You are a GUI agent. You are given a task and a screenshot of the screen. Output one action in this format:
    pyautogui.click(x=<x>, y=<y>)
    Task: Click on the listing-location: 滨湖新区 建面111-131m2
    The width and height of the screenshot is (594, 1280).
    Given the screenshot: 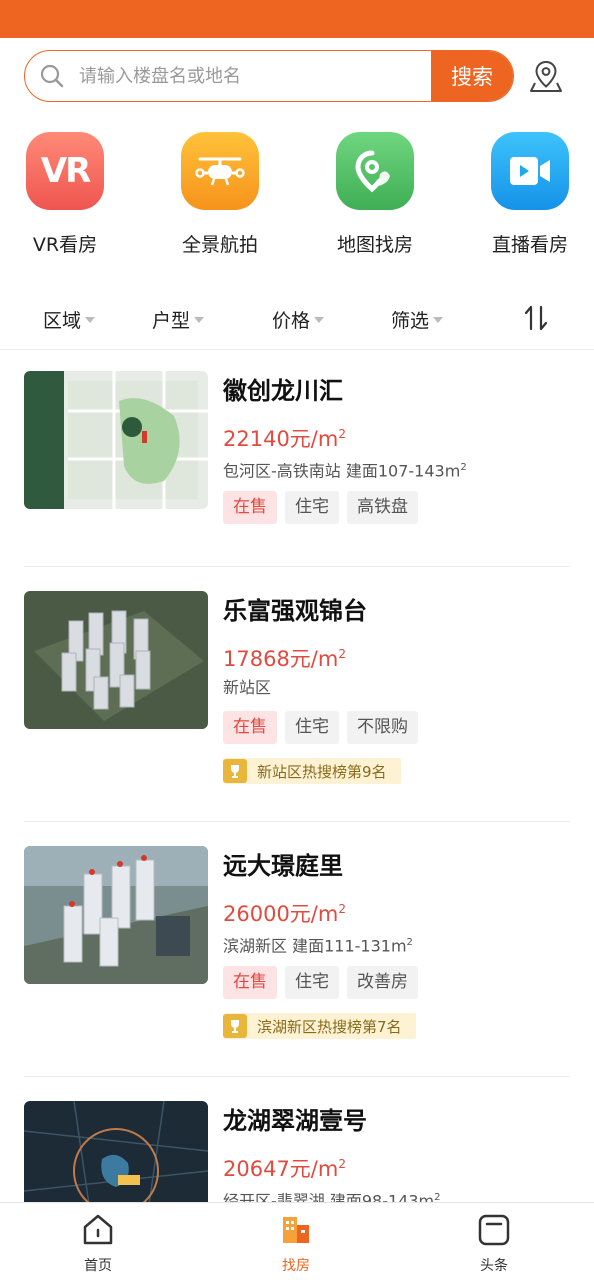 What is the action you would take?
    pyautogui.click(x=396, y=943)
    